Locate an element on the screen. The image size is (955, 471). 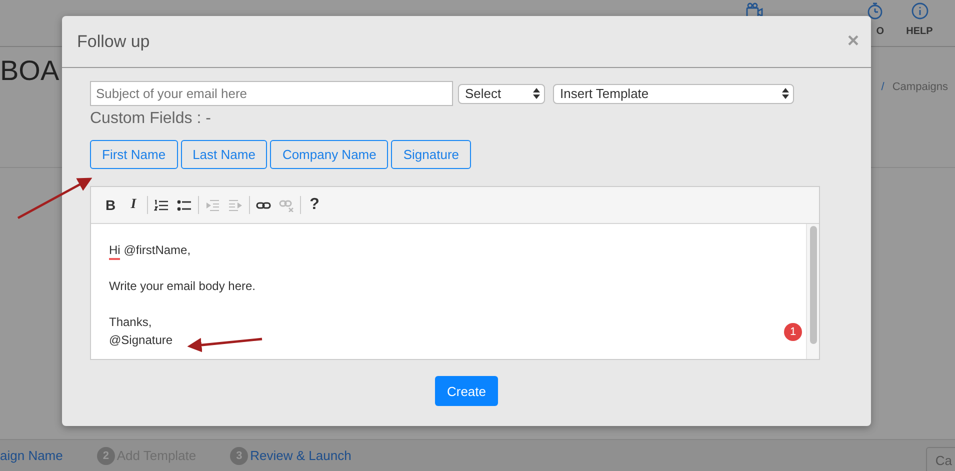
close-button: × is located at coordinates (853, 41).